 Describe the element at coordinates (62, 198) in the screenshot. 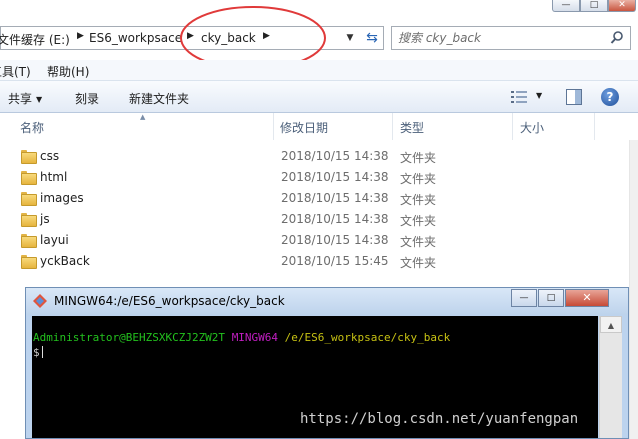

I see `file-name: images` at that location.